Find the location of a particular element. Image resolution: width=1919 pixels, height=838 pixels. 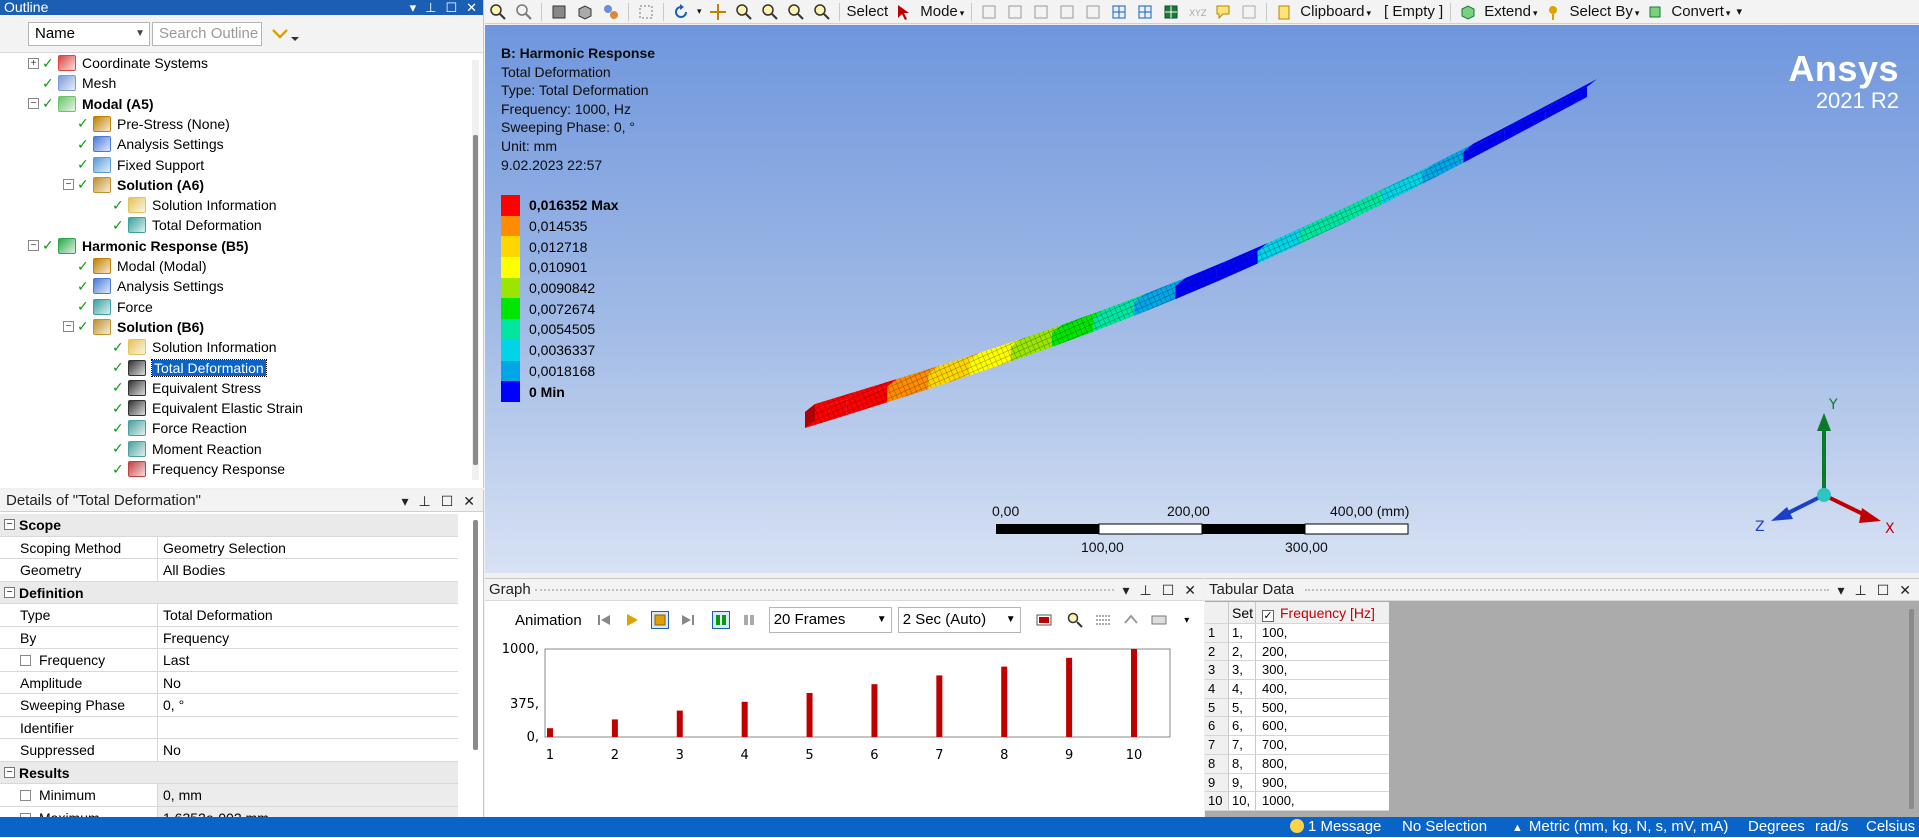

frequency-column-header: ✓ Frequency [Hz] is located at coordinates (1322, 612).